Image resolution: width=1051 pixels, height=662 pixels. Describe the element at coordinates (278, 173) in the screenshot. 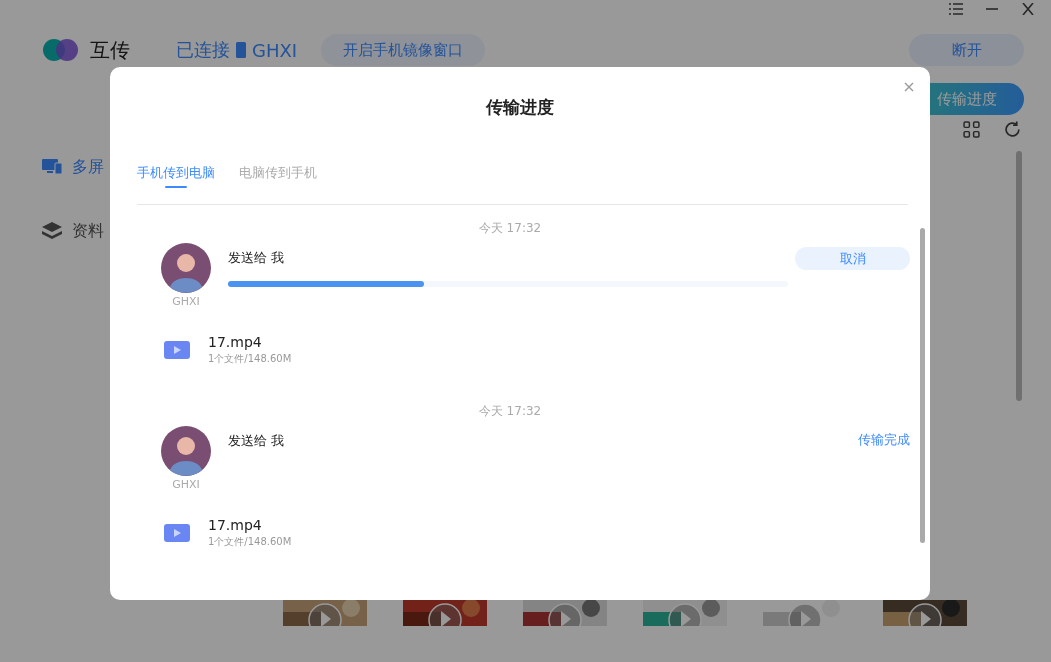

I see `tab: 电脑传到手机` at that location.